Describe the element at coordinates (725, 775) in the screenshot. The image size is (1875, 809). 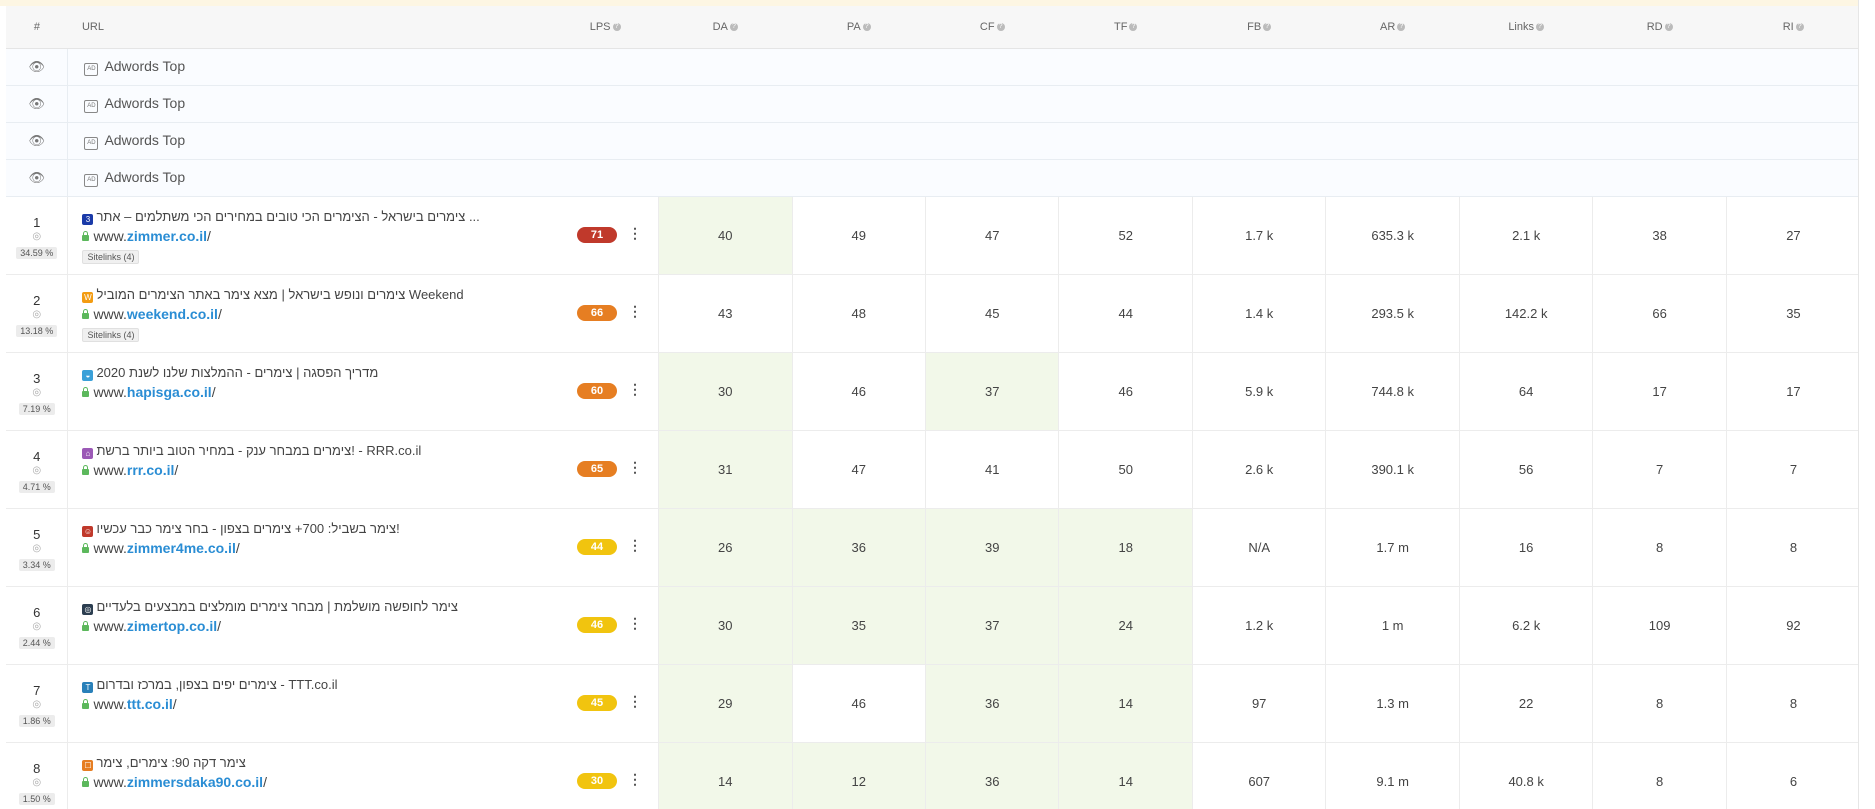
I see `metric-da: 14` at that location.